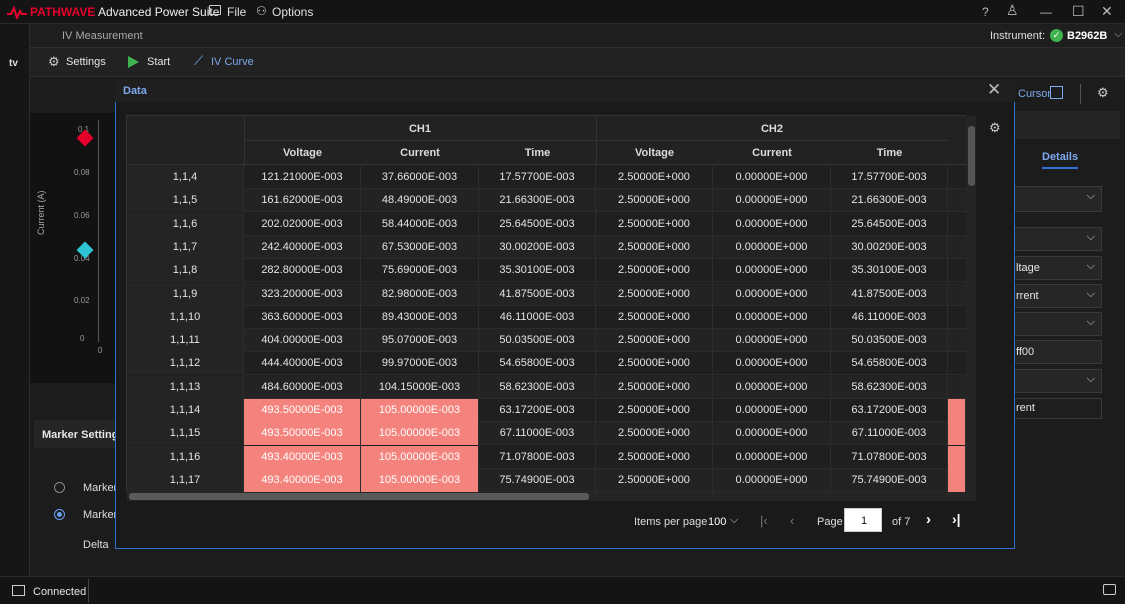 The height and width of the screenshot is (604, 1125). What do you see at coordinates (420, 364) in the screenshot?
I see `table-cell: 99.97000E-003` at bounding box center [420, 364].